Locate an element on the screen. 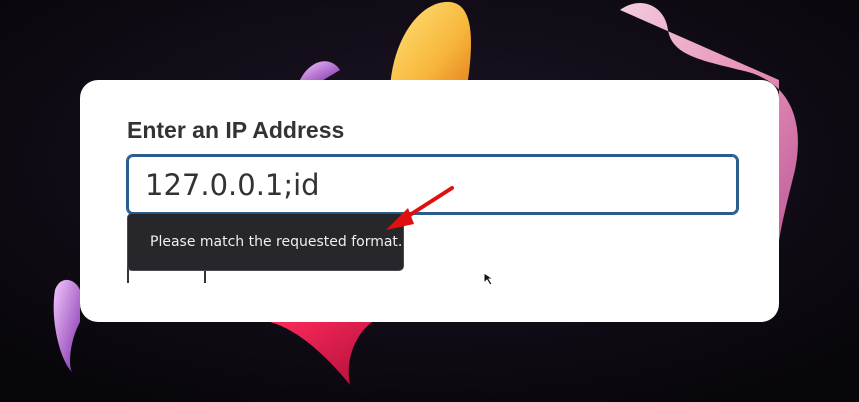 Image resolution: width=859 pixels, height=402 pixels. red-arrow-icon is located at coordinates (420, 208).